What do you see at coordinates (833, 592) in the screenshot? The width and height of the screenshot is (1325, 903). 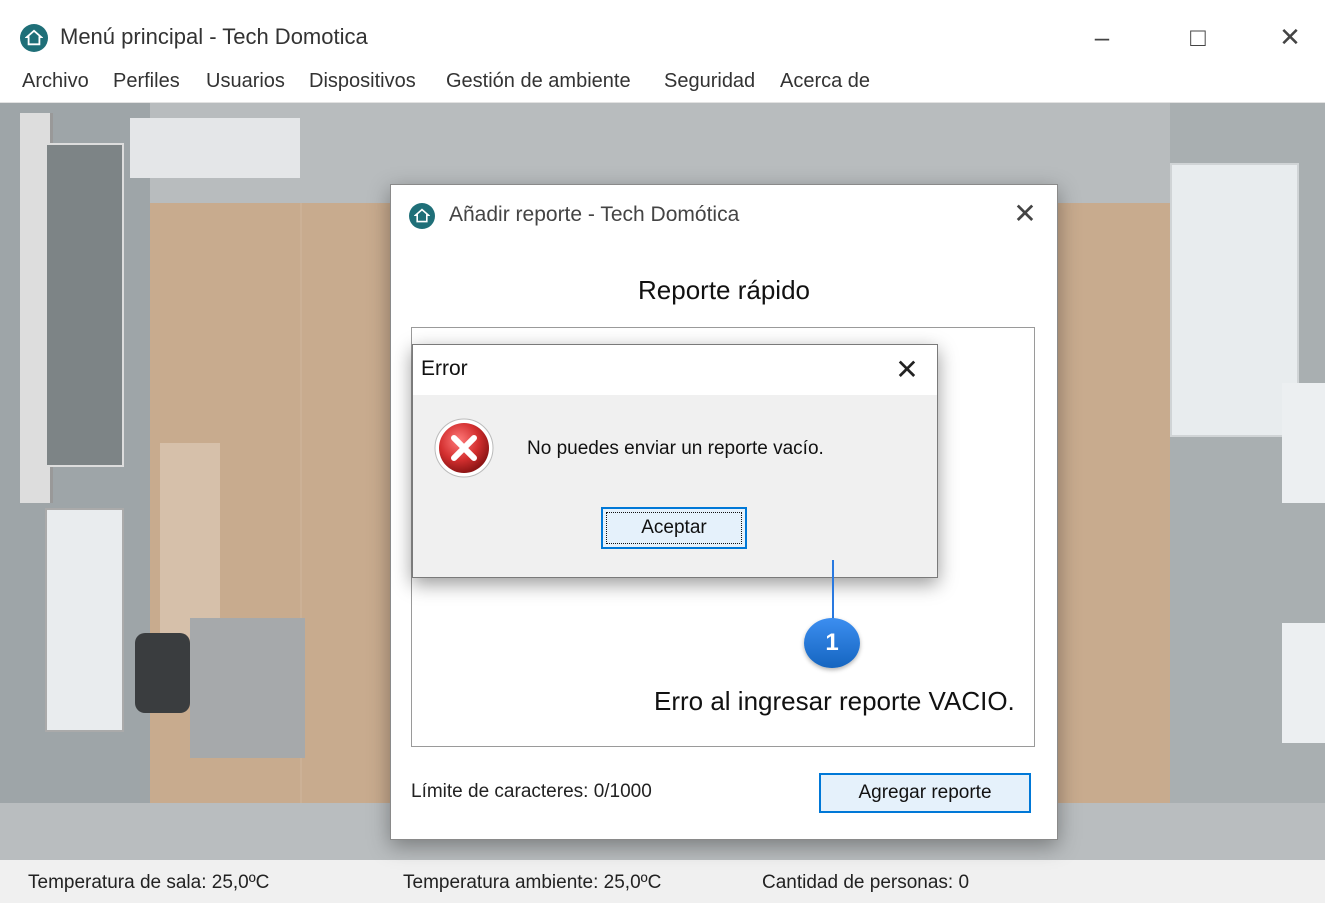 I see `callout-line` at bounding box center [833, 592].